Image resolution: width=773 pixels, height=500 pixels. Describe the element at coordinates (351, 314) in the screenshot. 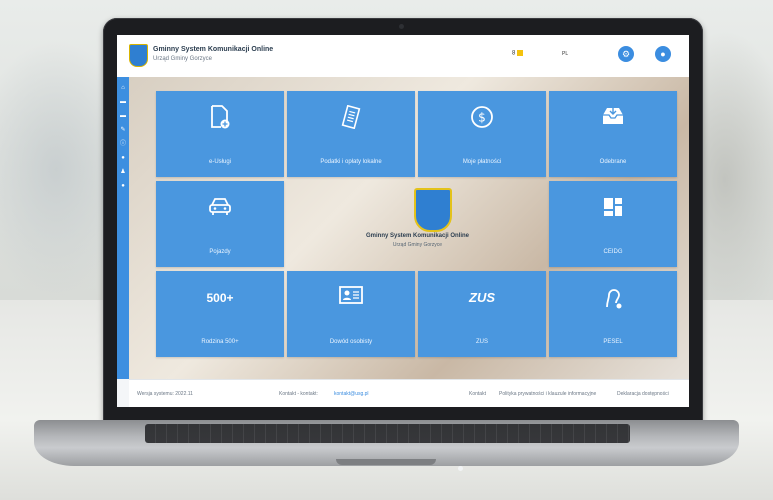

I see `tile-id-card: Dowód osobisty` at that location.